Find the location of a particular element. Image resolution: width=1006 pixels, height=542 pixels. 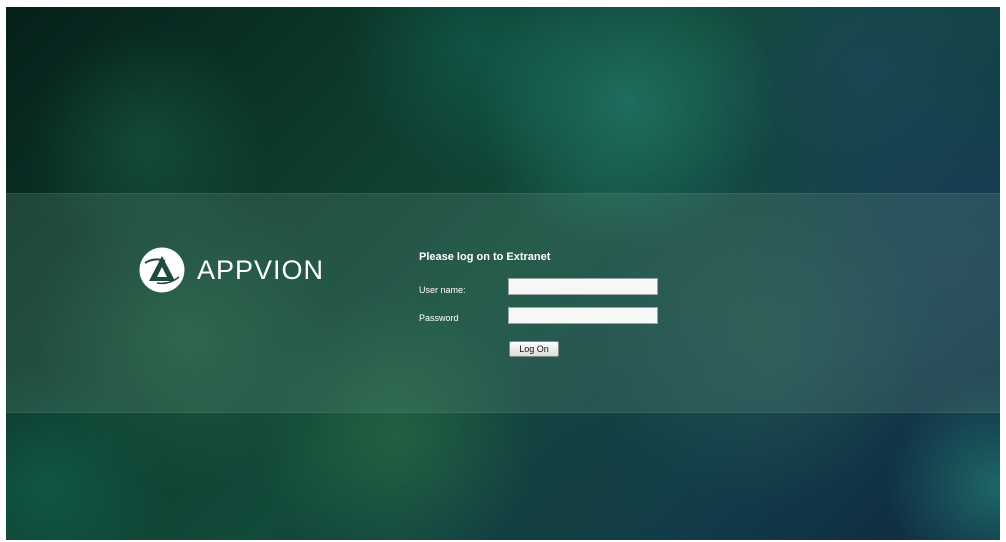

brand-name: APPVION is located at coordinates (261, 270).